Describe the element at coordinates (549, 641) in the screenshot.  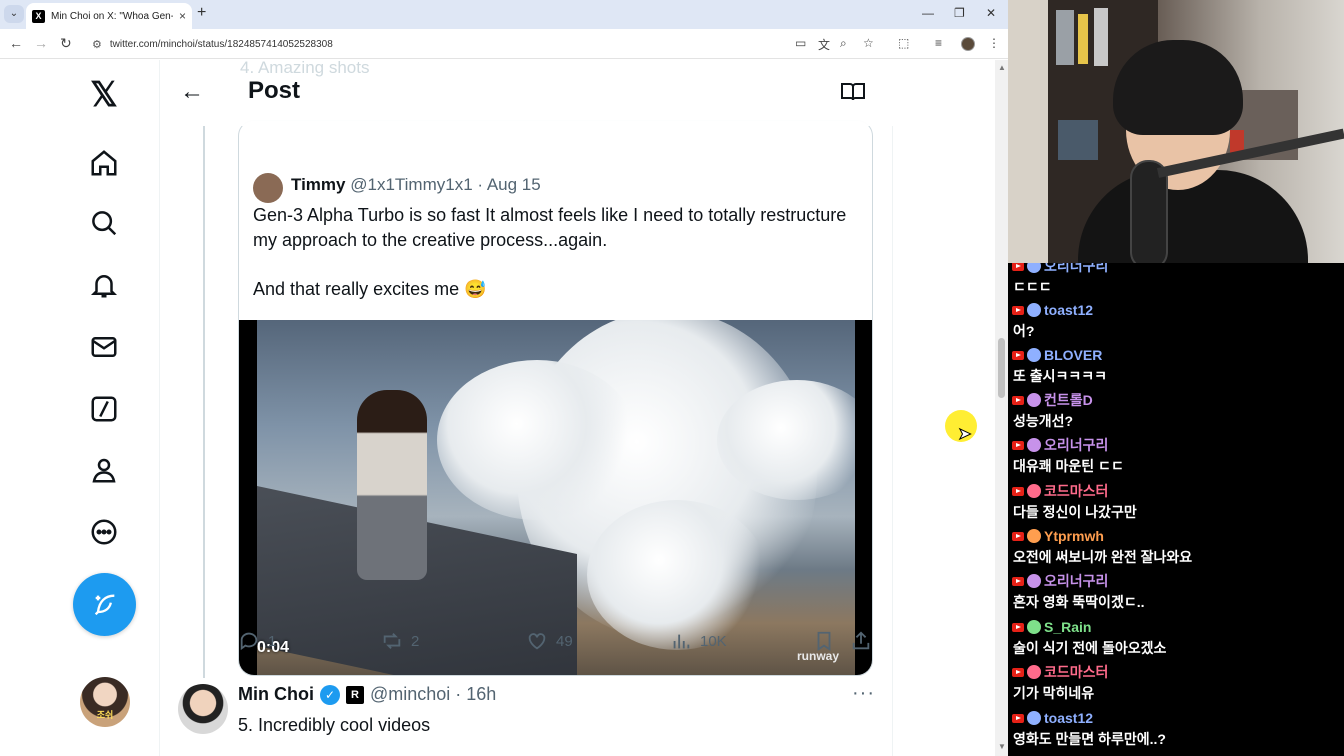
I see `like-button: 49` at that location.